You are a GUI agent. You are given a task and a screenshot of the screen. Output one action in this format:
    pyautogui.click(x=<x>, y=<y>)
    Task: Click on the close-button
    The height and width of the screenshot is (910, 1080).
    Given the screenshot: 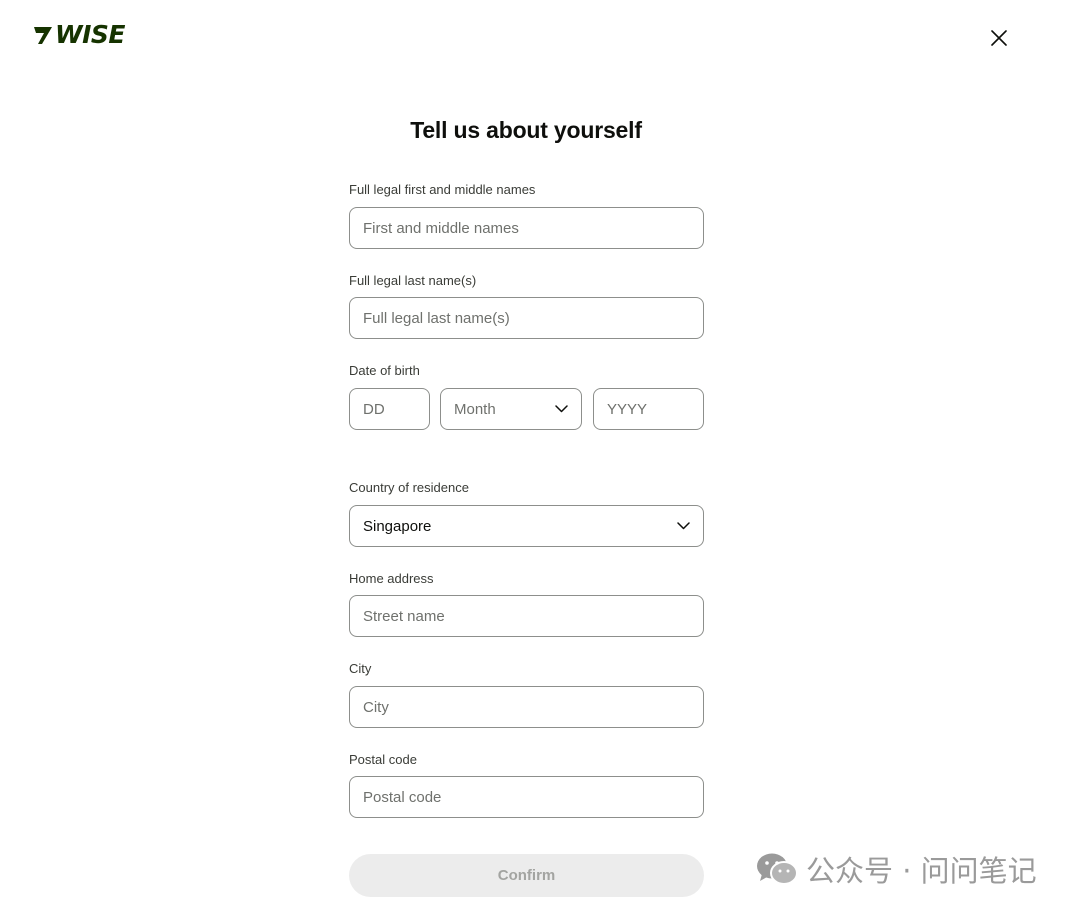 What is the action you would take?
    pyautogui.click(x=999, y=38)
    